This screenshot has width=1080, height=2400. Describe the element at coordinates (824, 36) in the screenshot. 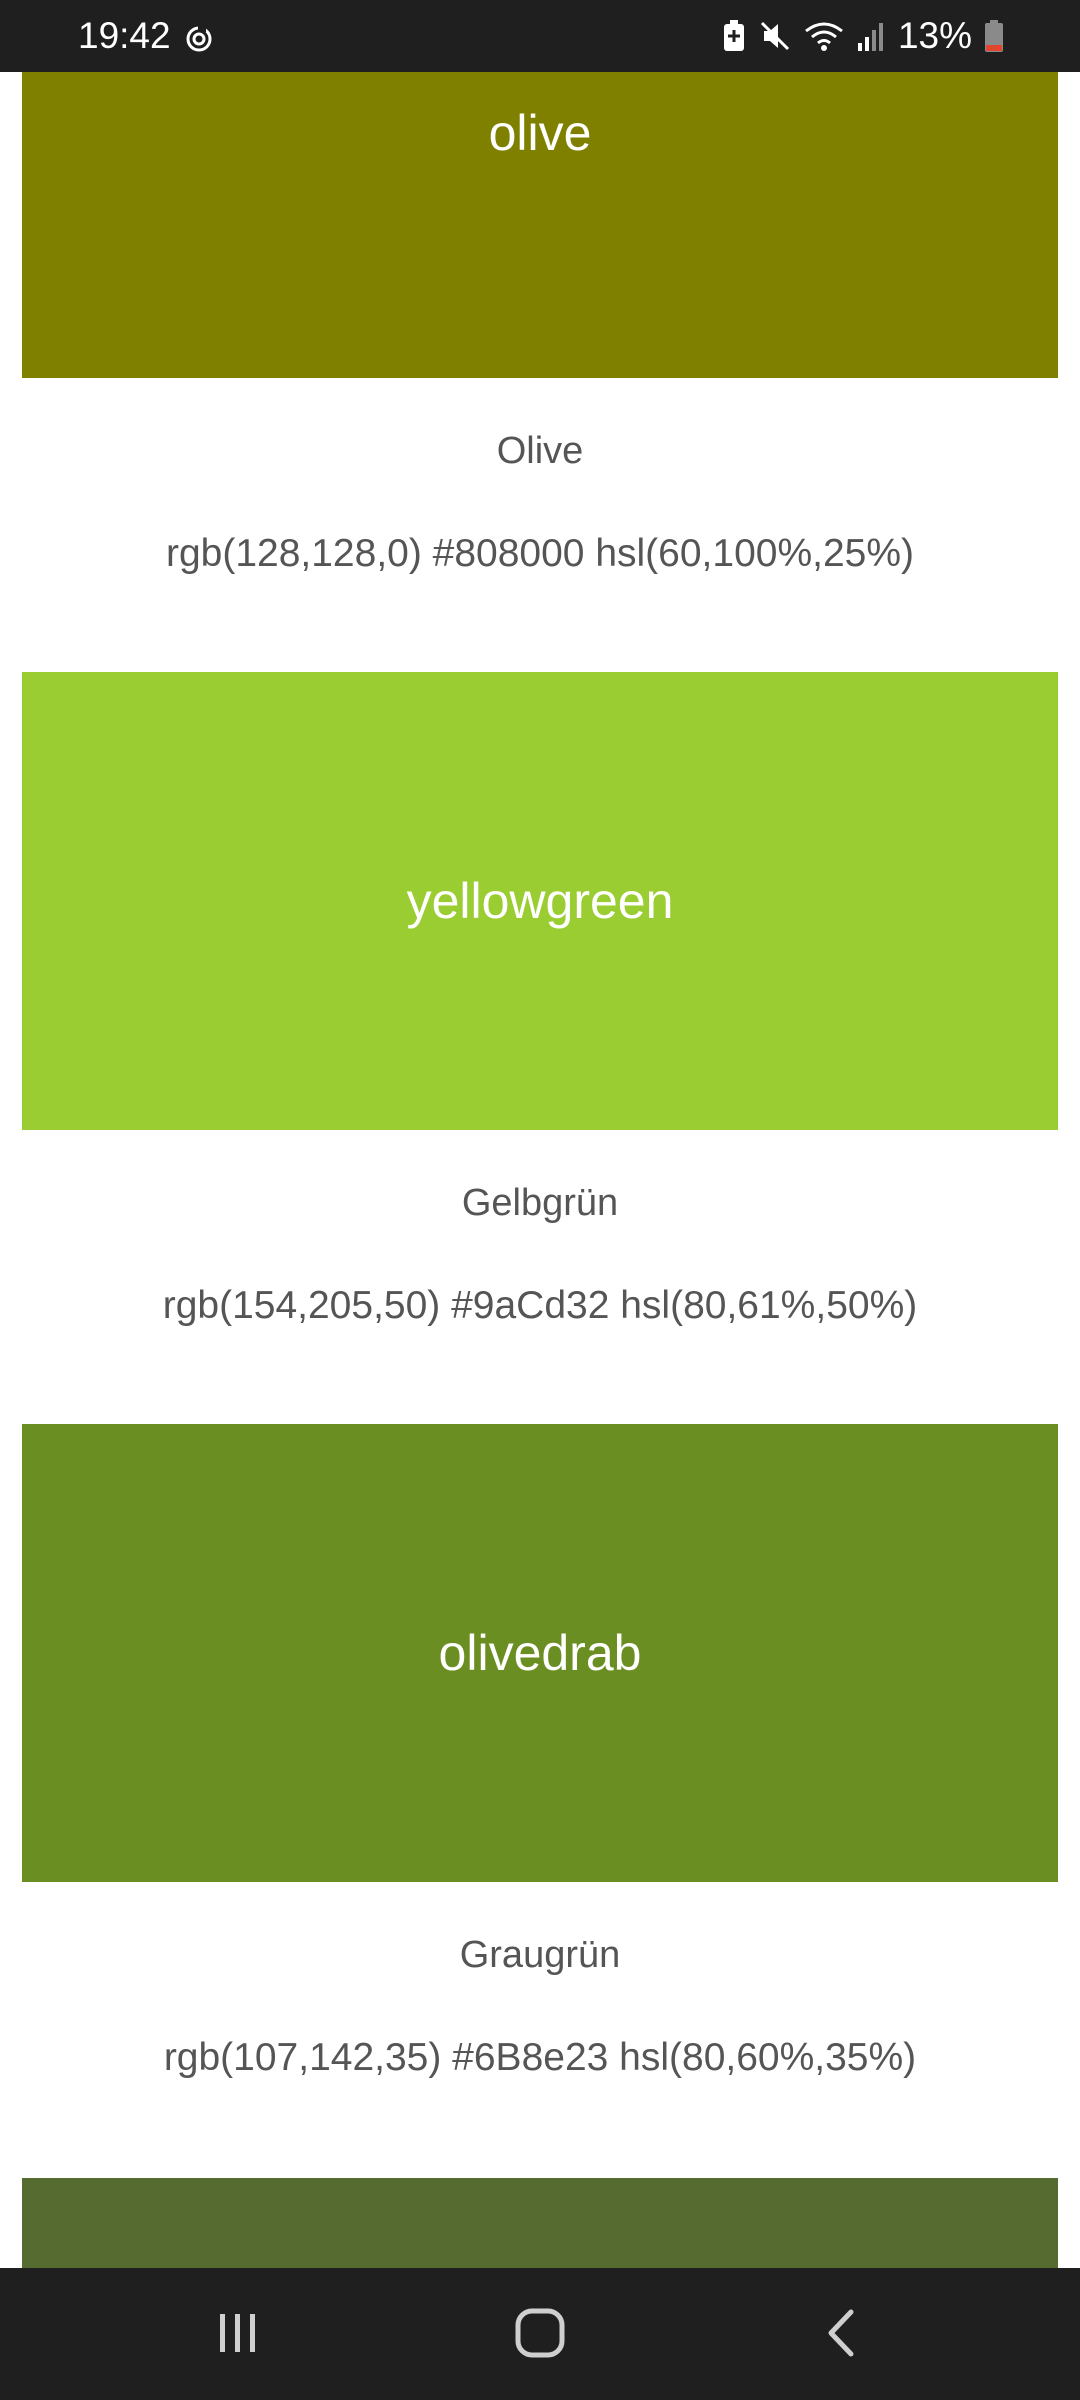

I see `wifi-icon` at that location.